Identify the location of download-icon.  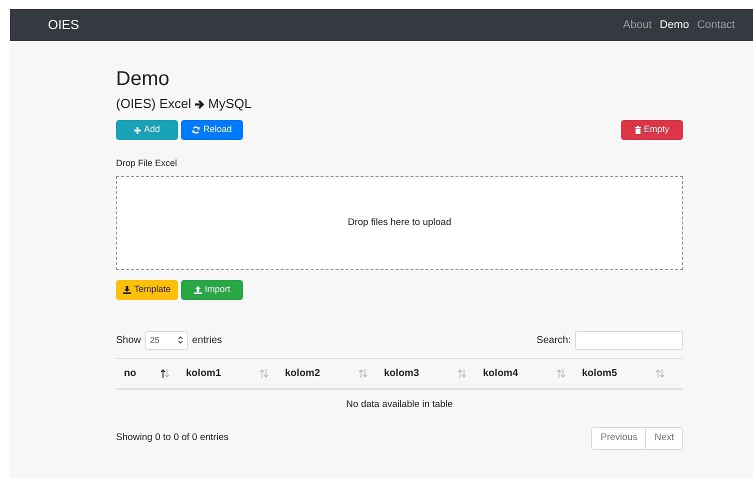
(127, 290).